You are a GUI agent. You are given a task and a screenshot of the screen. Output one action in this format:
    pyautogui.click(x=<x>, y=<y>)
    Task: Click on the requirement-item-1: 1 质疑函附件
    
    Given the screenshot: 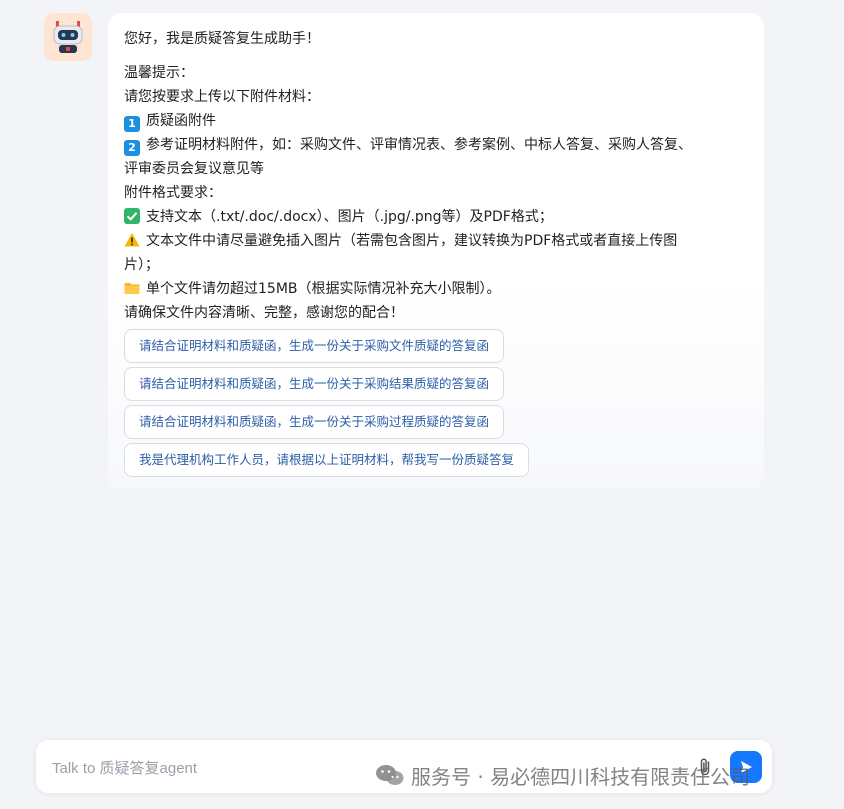 What is the action you would take?
    pyautogui.click(x=436, y=121)
    